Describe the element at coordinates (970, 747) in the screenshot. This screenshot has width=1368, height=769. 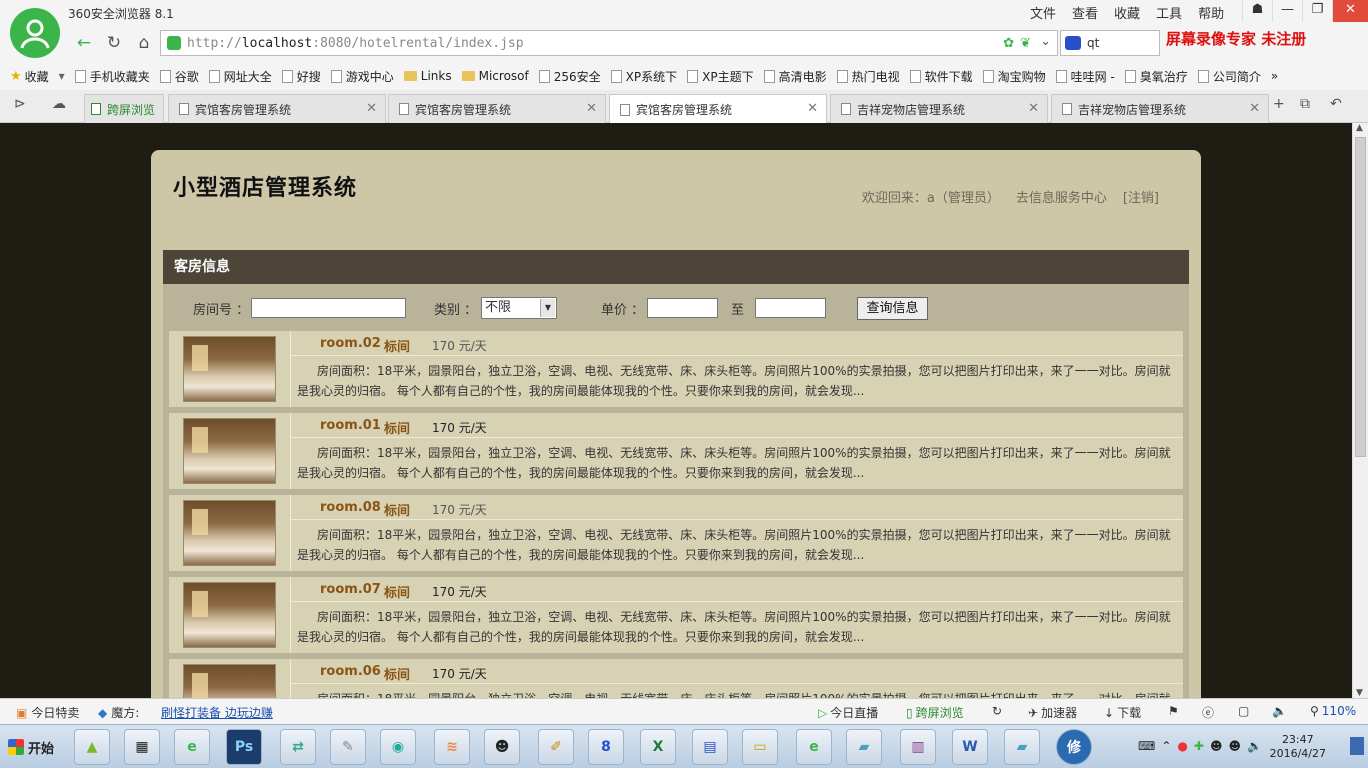
I see `word-icon: W` at that location.